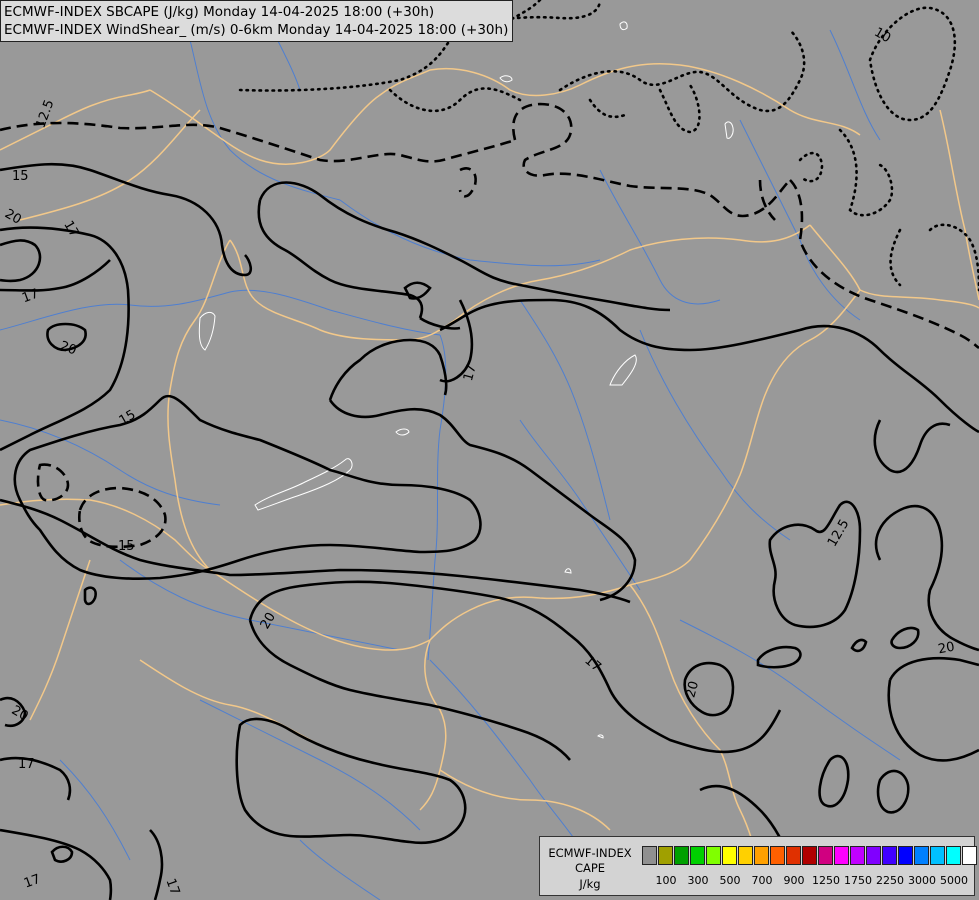 This screenshot has height=900, width=979. Describe the element at coordinates (666, 880) in the screenshot. I see `legend-tick-label: 100` at that location.